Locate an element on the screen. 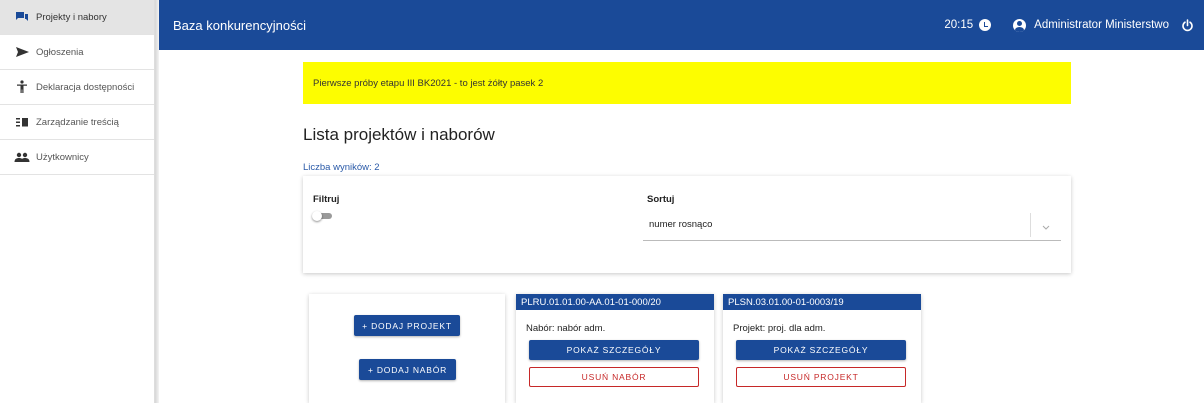  toggle-knob is located at coordinates (317, 216).